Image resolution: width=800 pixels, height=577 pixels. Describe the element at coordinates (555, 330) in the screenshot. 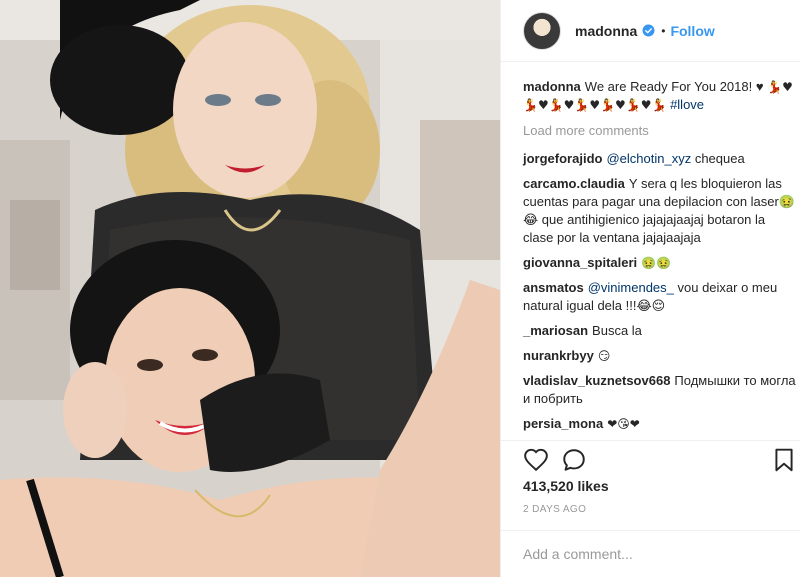

I see `comment-username: _mariosan` at that location.